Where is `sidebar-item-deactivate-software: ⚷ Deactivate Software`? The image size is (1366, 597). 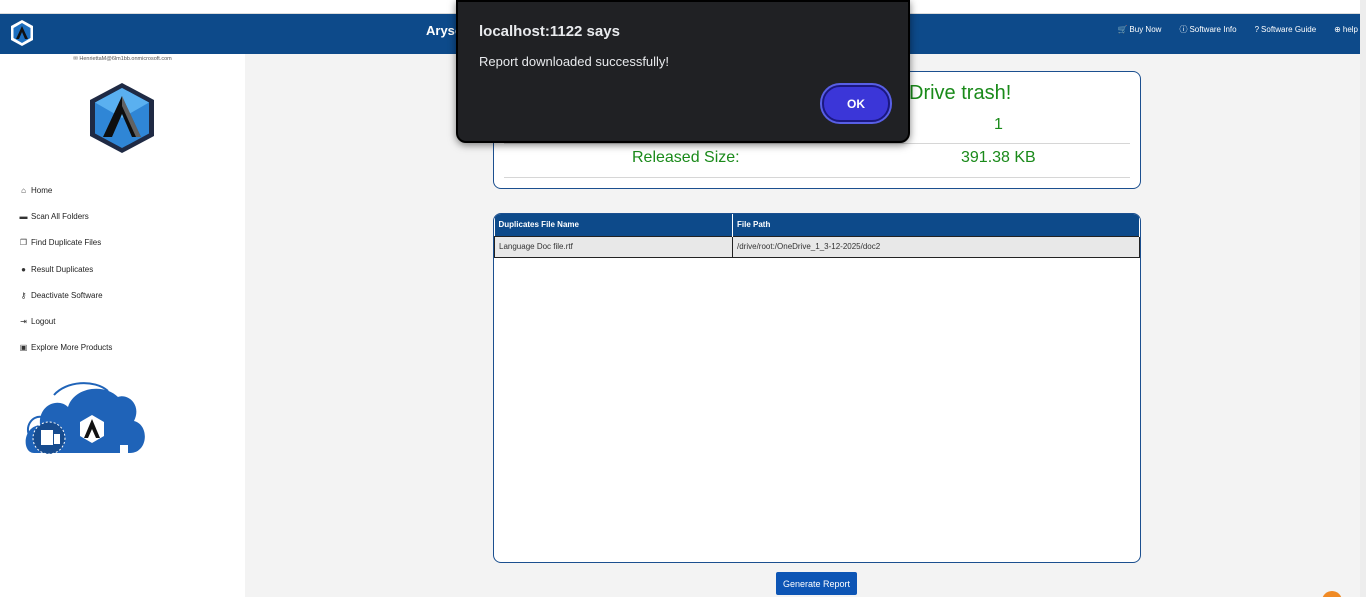
sidebar-item-deactivate-software: ⚷ Deactivate Software is located at coordinates (65, 295).